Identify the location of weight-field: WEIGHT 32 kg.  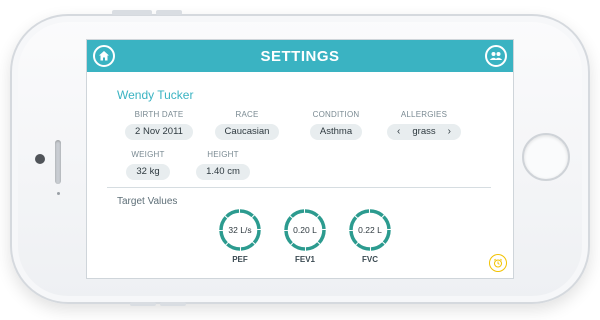
(148, 165).